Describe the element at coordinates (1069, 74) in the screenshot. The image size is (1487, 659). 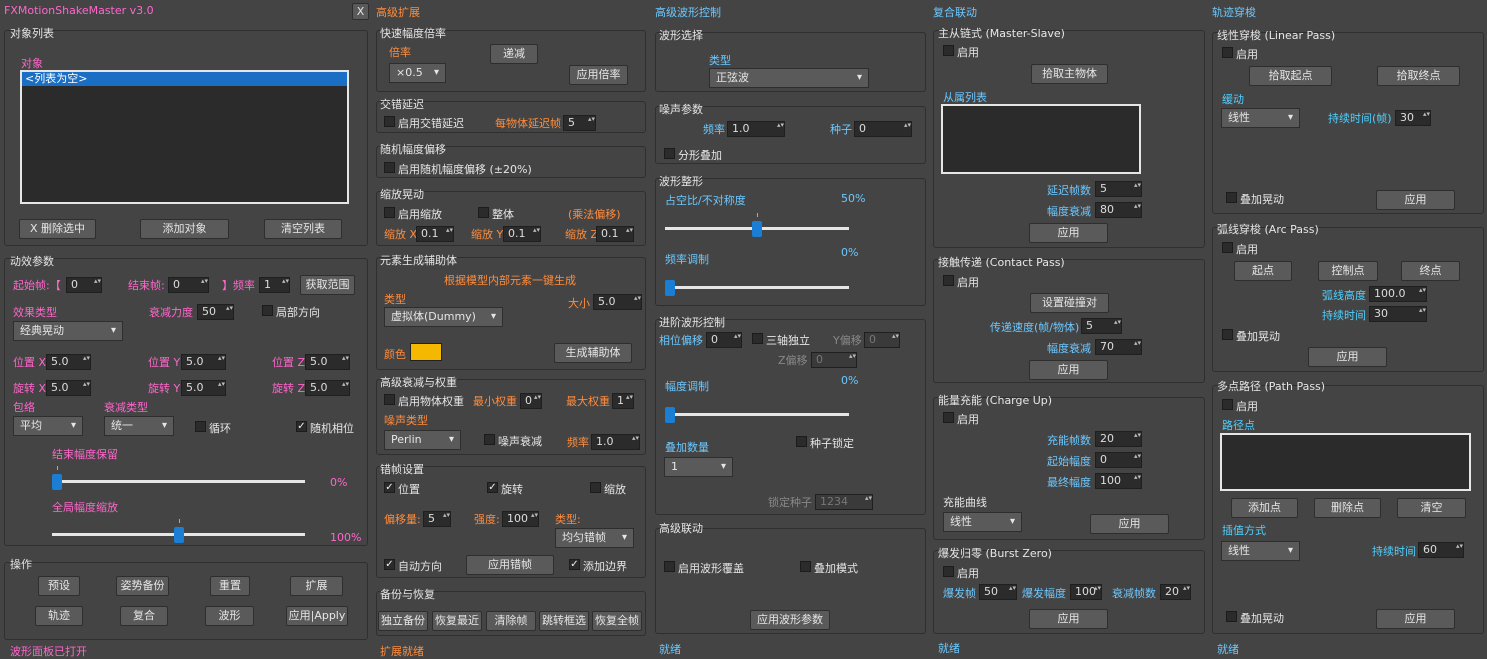
I see `pick-master-button: 拾取主物体` at that location.